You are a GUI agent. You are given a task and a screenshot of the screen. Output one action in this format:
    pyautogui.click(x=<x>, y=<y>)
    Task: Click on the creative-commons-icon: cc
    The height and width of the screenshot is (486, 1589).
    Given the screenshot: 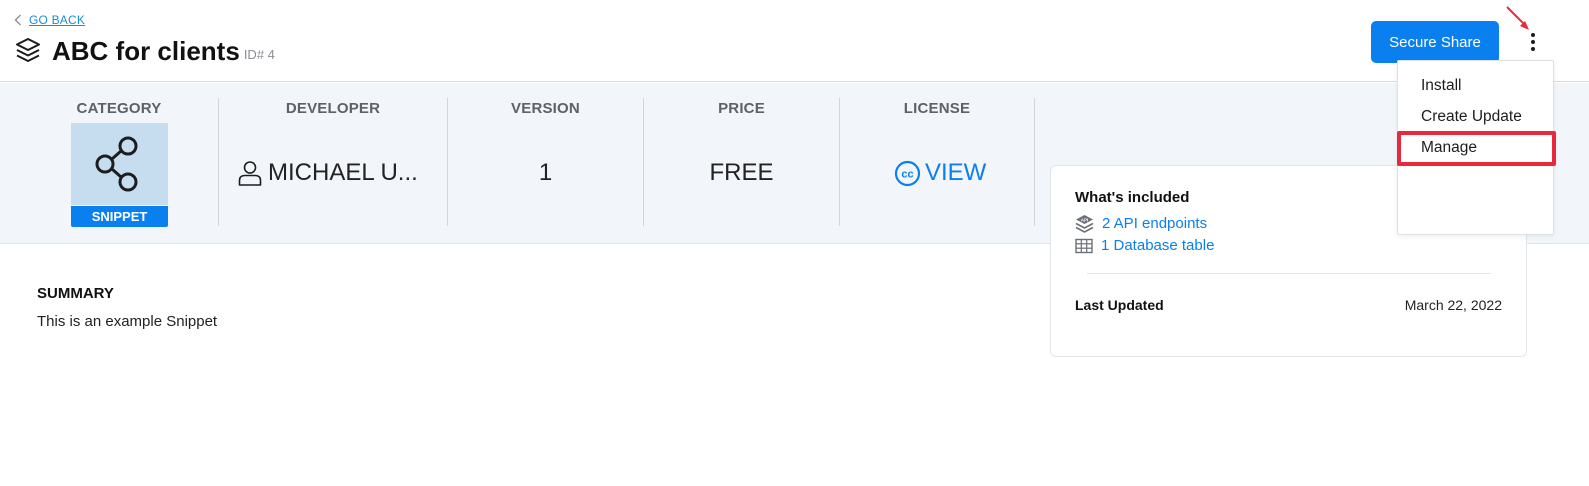 What is the action you would take?
    pyautogui.click(x=907, y=173)
    